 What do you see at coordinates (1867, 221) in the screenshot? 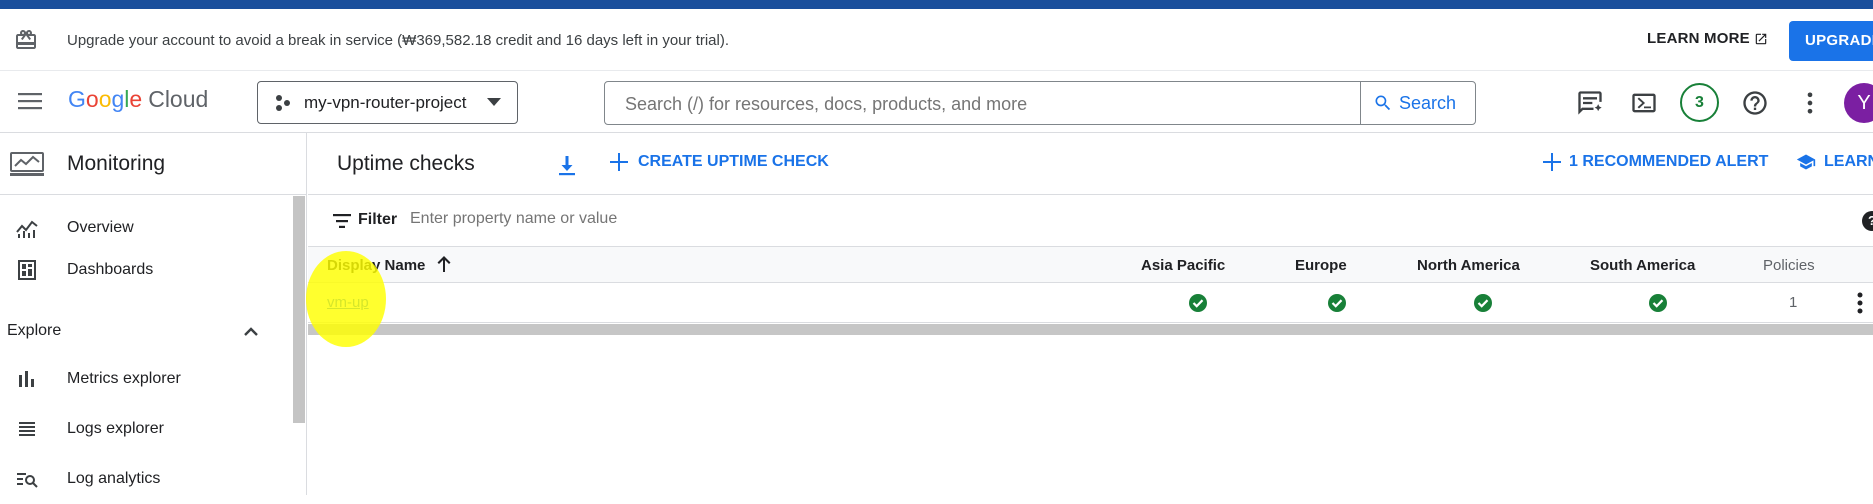
I see `help-icon: ?` at bounding box center [1867, 221].